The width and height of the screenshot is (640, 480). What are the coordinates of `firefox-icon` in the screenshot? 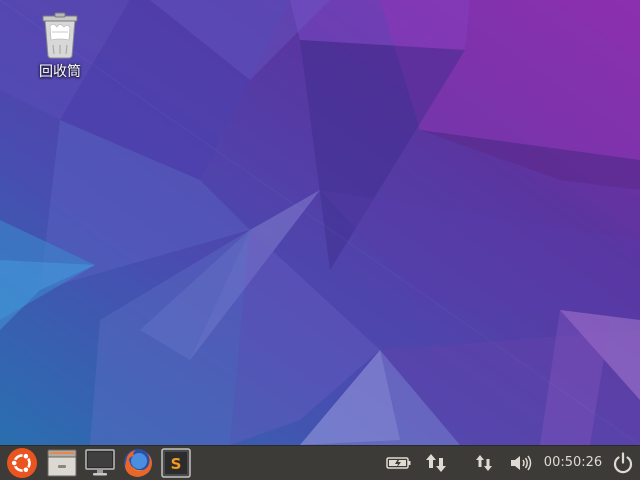 It's located at (138, 463).